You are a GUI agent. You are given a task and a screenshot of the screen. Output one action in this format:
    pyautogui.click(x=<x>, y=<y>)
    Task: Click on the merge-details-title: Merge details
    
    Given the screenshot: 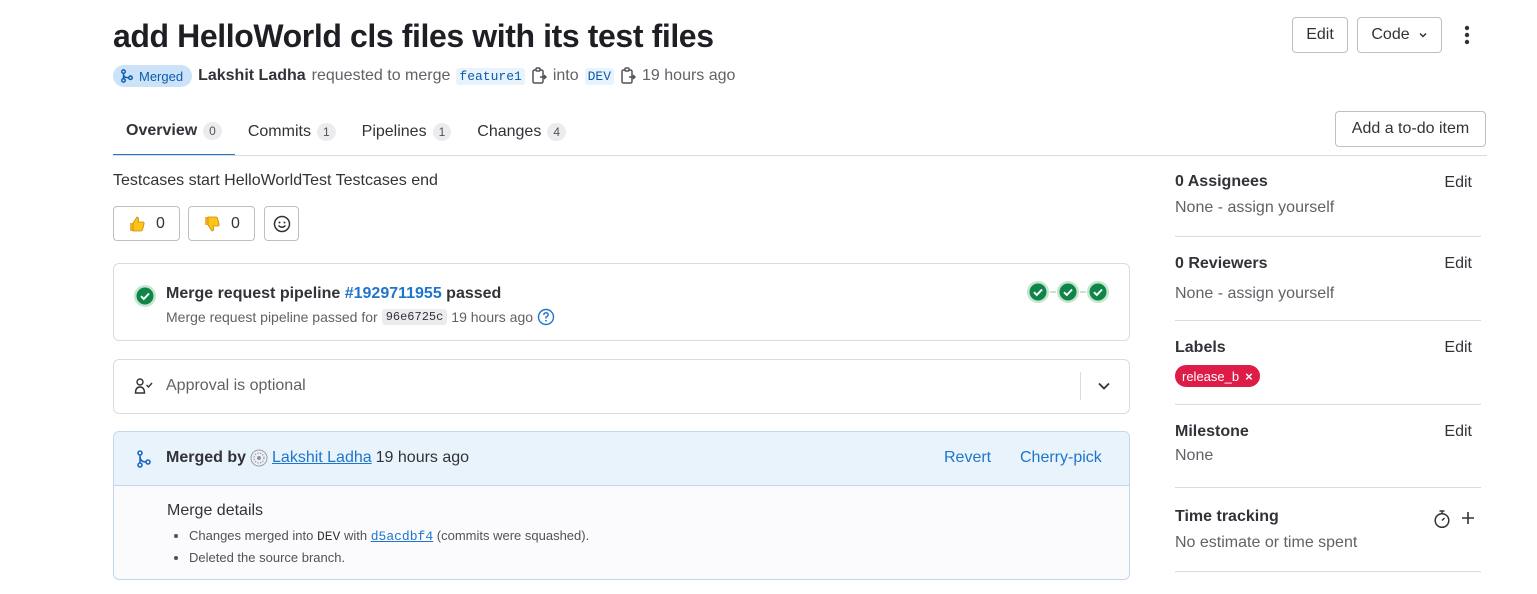 What is the action you would take?
    pyautogui.click(x=215, y=510)
    